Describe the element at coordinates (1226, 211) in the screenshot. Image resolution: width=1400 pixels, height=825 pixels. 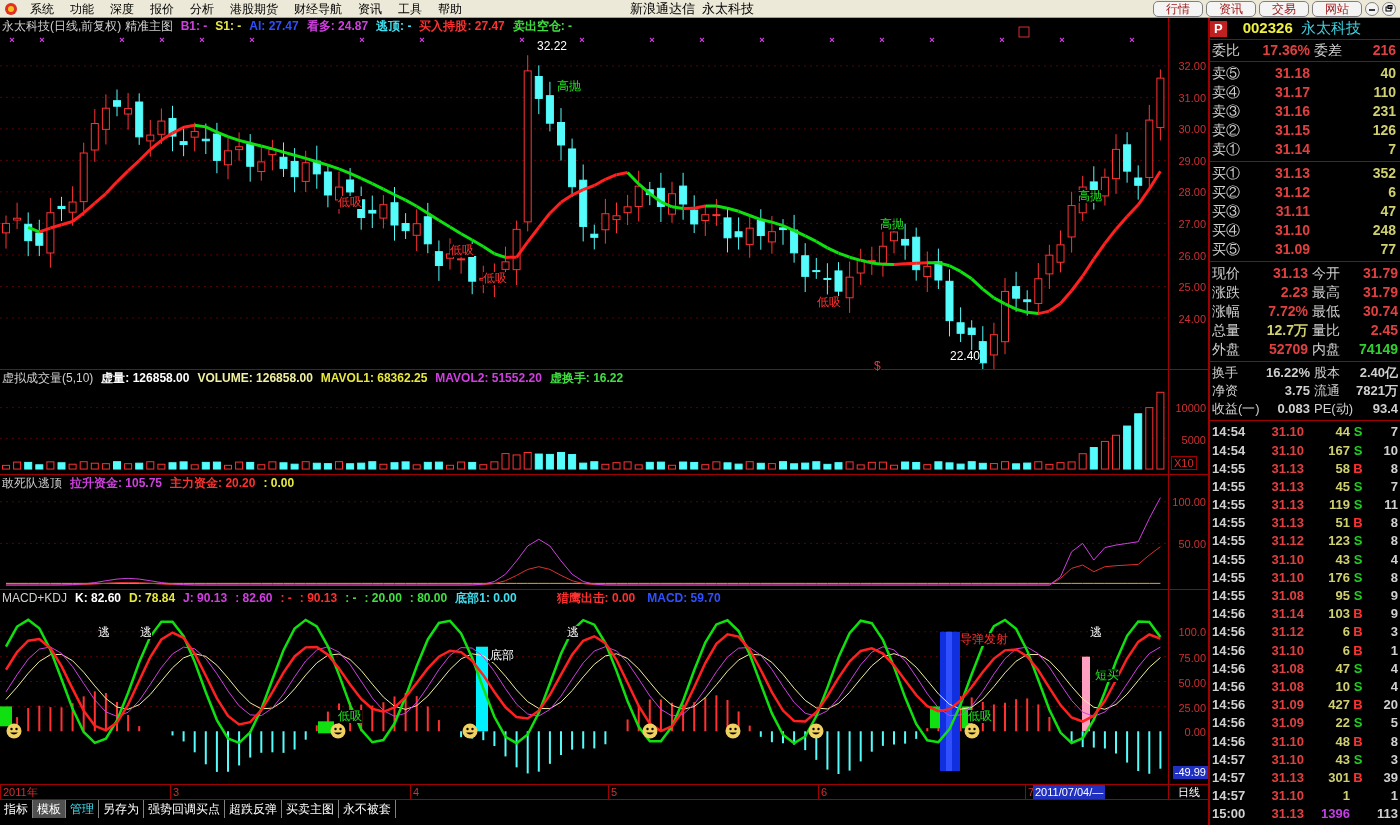
I see `order-label: 买③` at that location.